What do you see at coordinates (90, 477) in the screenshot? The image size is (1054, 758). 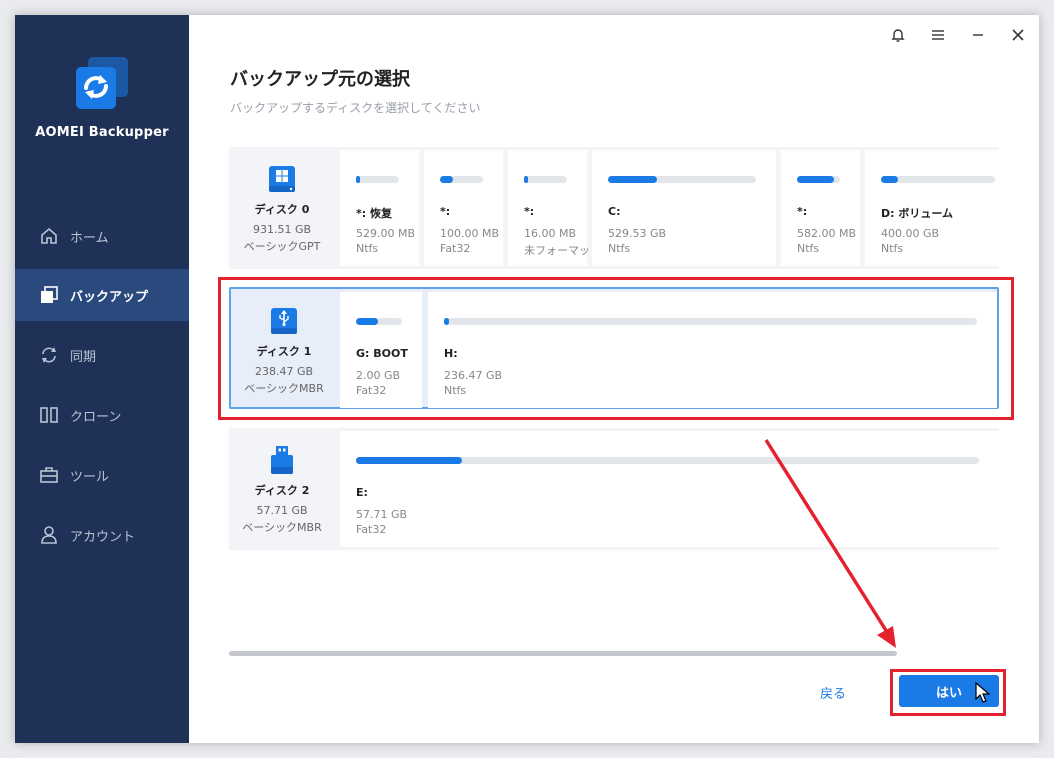 I see `sidebar-item-label: ツール` at bounding box center [90, 477].